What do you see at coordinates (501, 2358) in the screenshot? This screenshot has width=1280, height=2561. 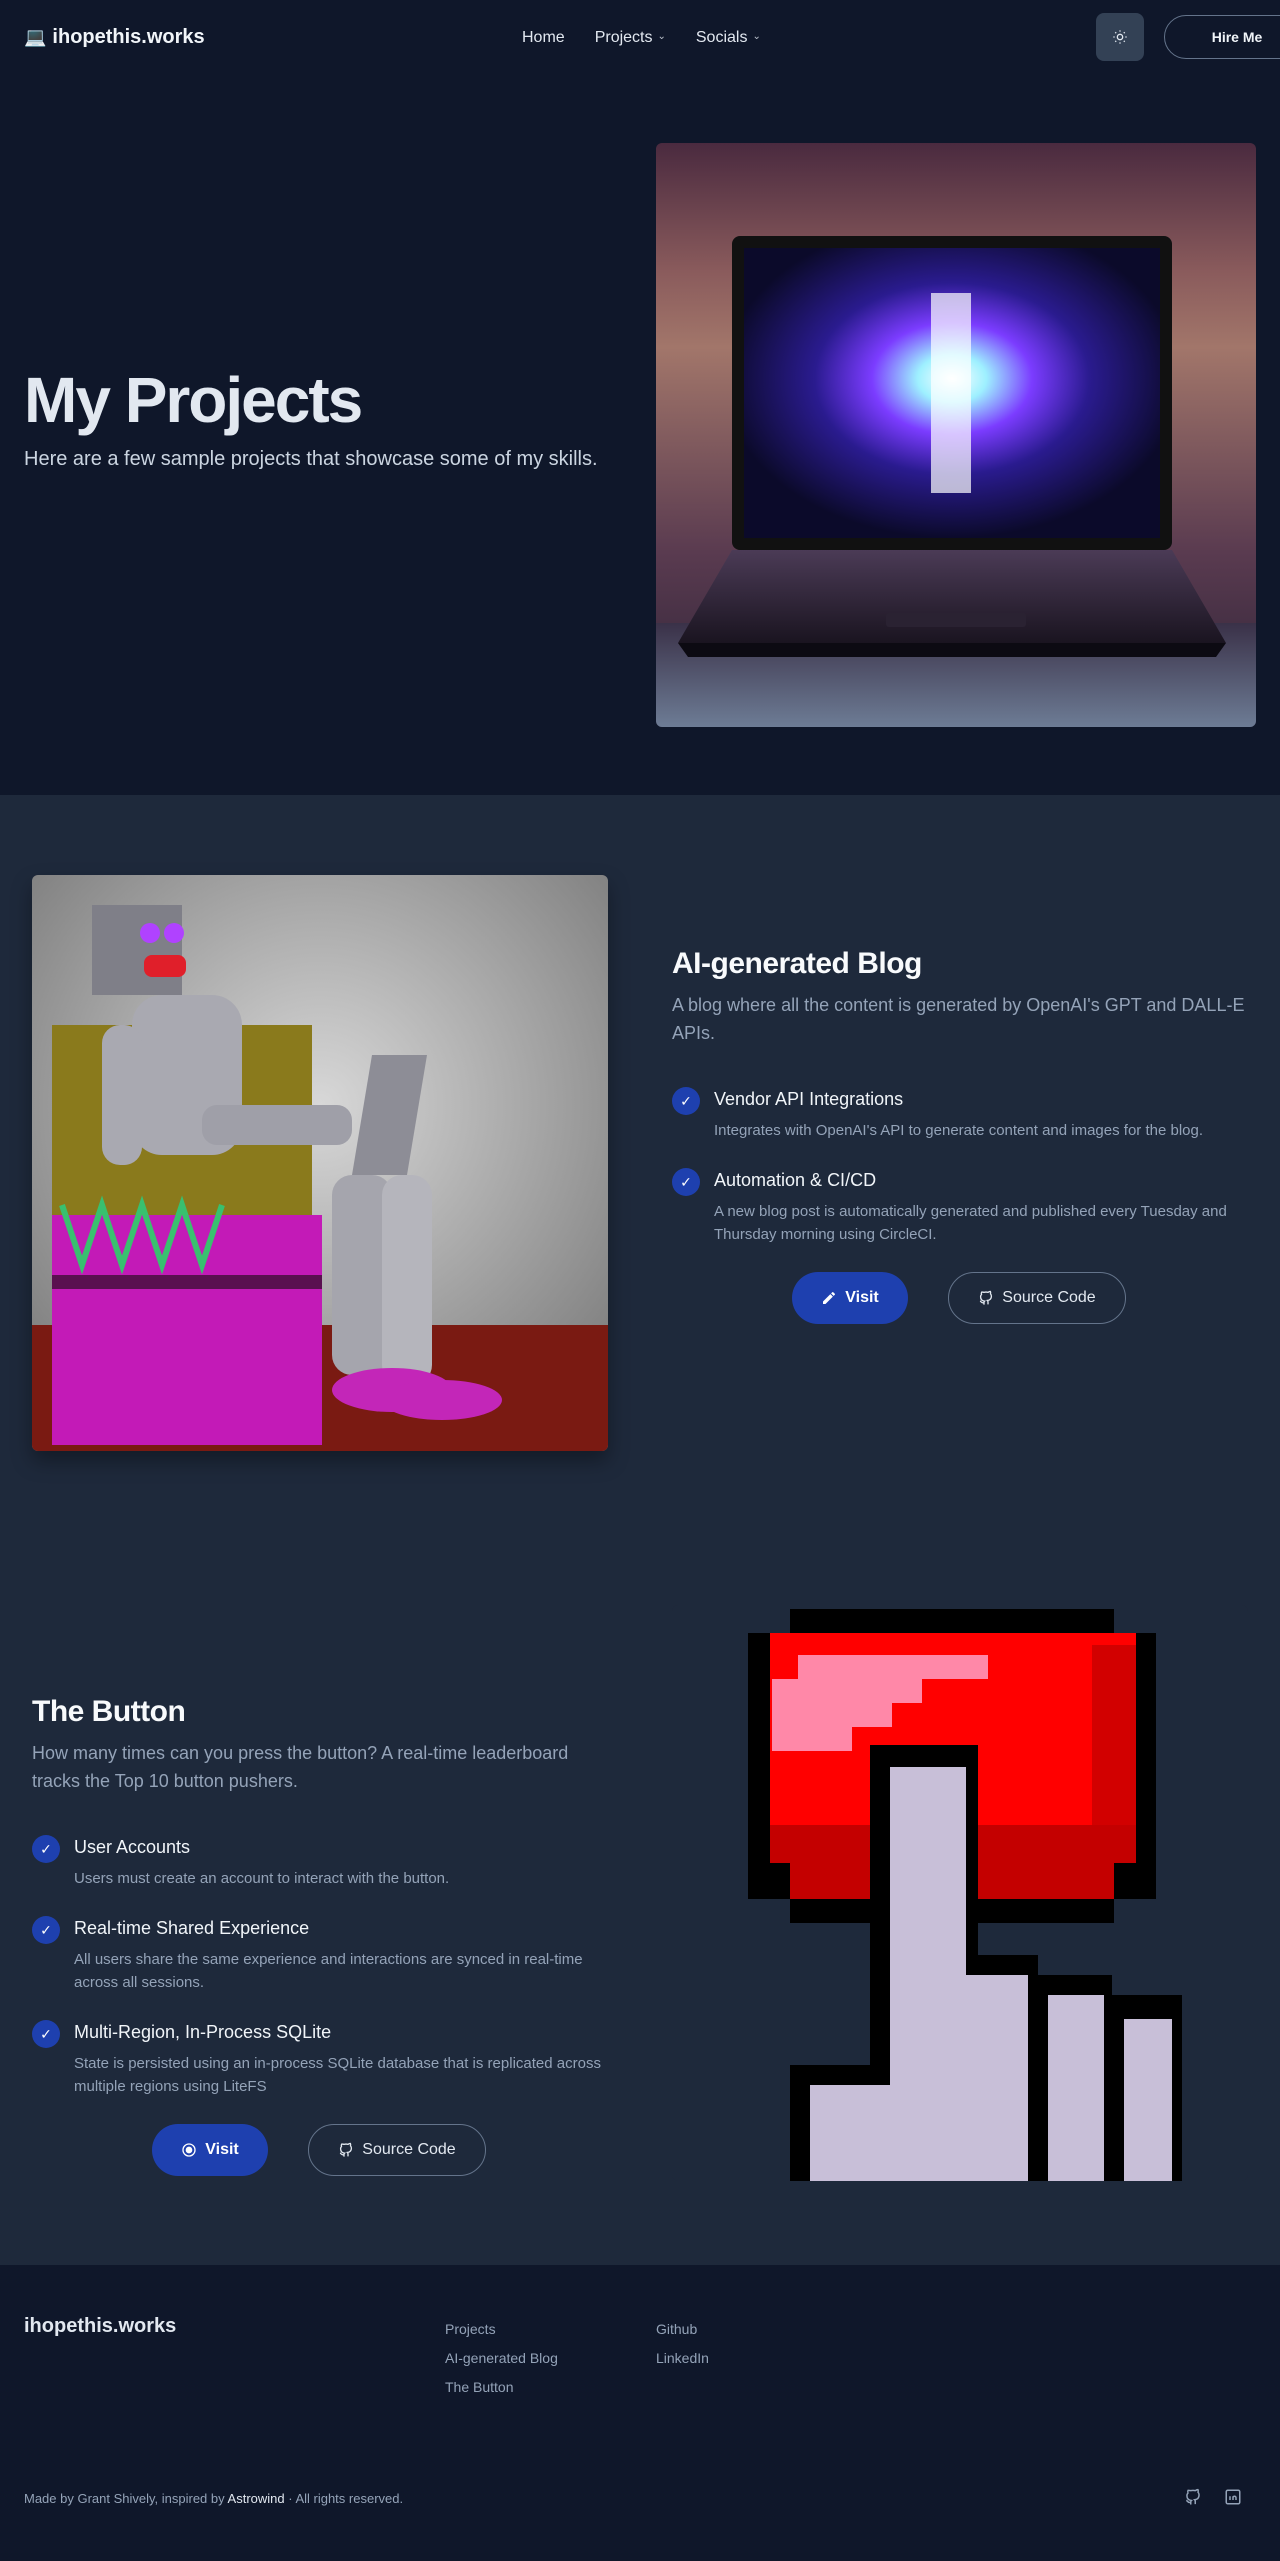 I see `footer-link: AI-generated Blog` at bounding box center [501, 2358].